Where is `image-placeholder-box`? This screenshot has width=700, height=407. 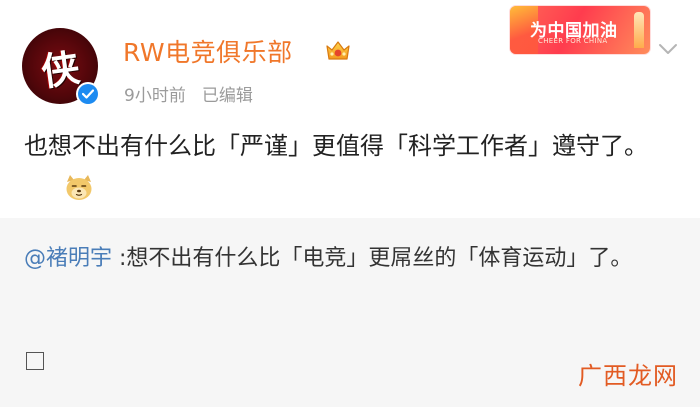
image-placeholder-box is located at coordinates (35, 361).